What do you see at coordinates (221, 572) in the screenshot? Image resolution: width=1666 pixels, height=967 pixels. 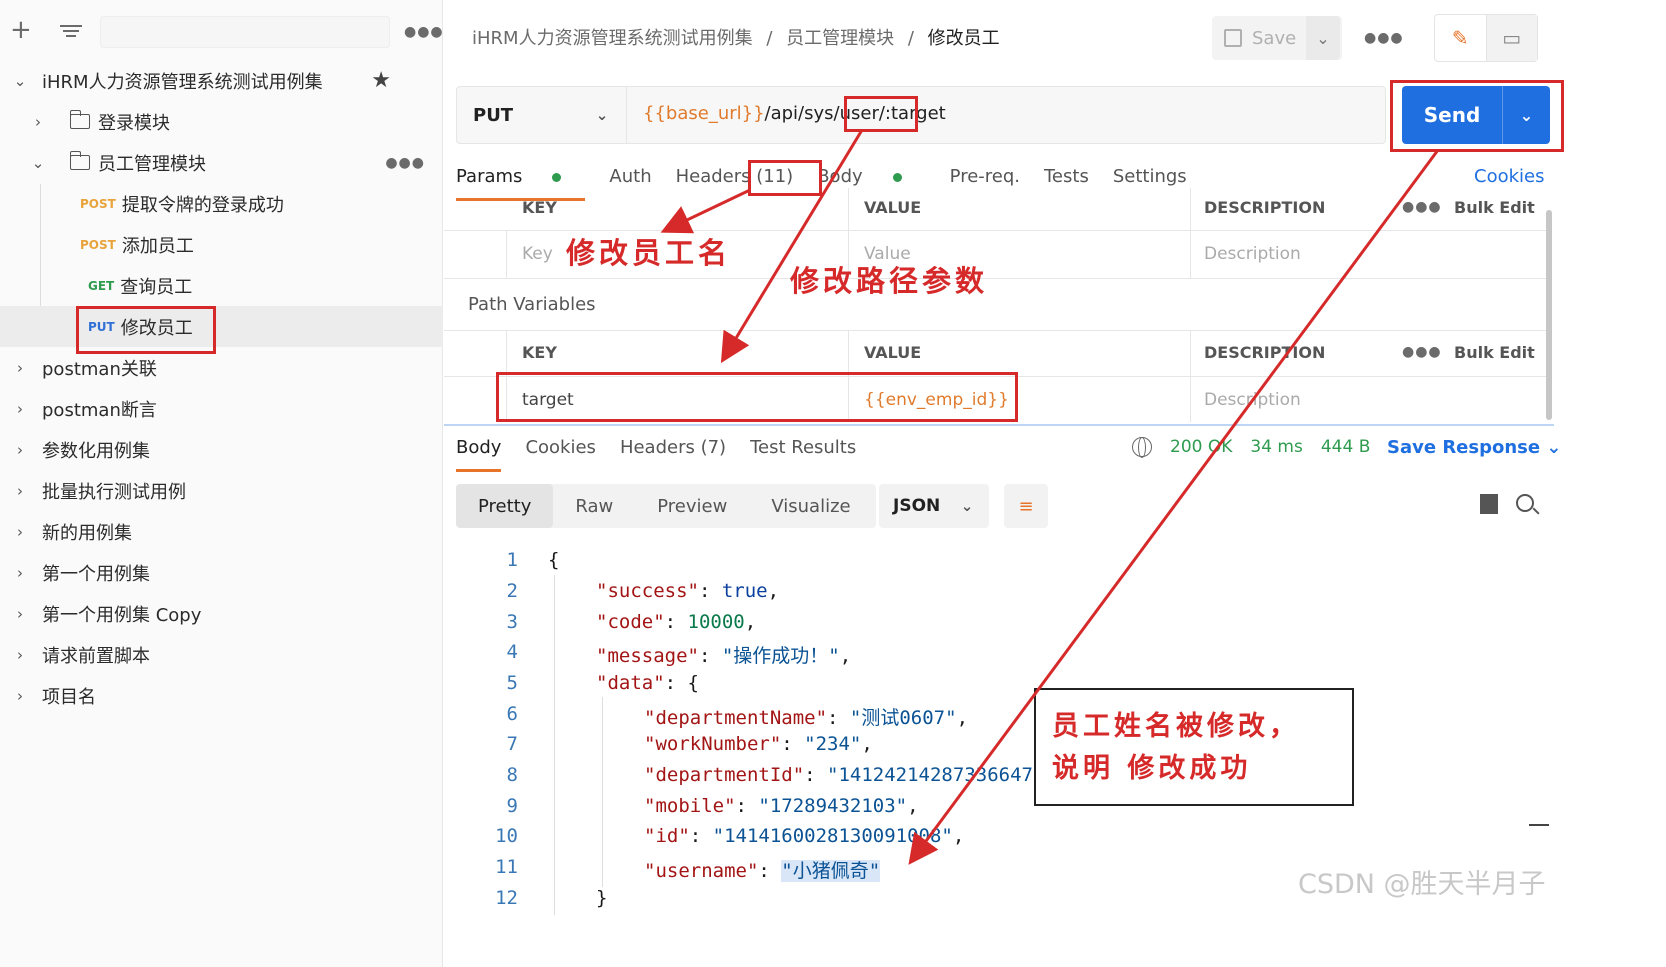 I see `collection-row: › 第一个用例集` at bounding box center [221, 572].